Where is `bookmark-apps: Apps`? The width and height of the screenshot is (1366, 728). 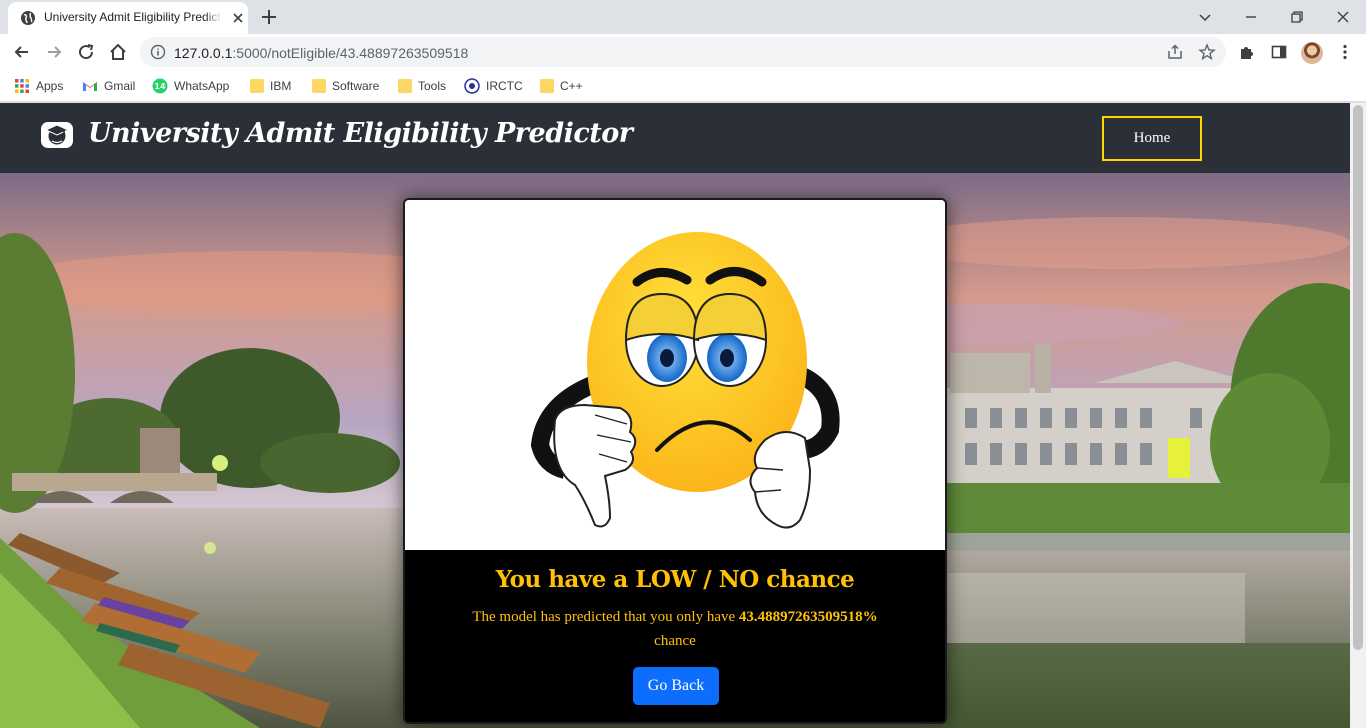
bookmark-apps: Apps is located at coordinates (38, 86).